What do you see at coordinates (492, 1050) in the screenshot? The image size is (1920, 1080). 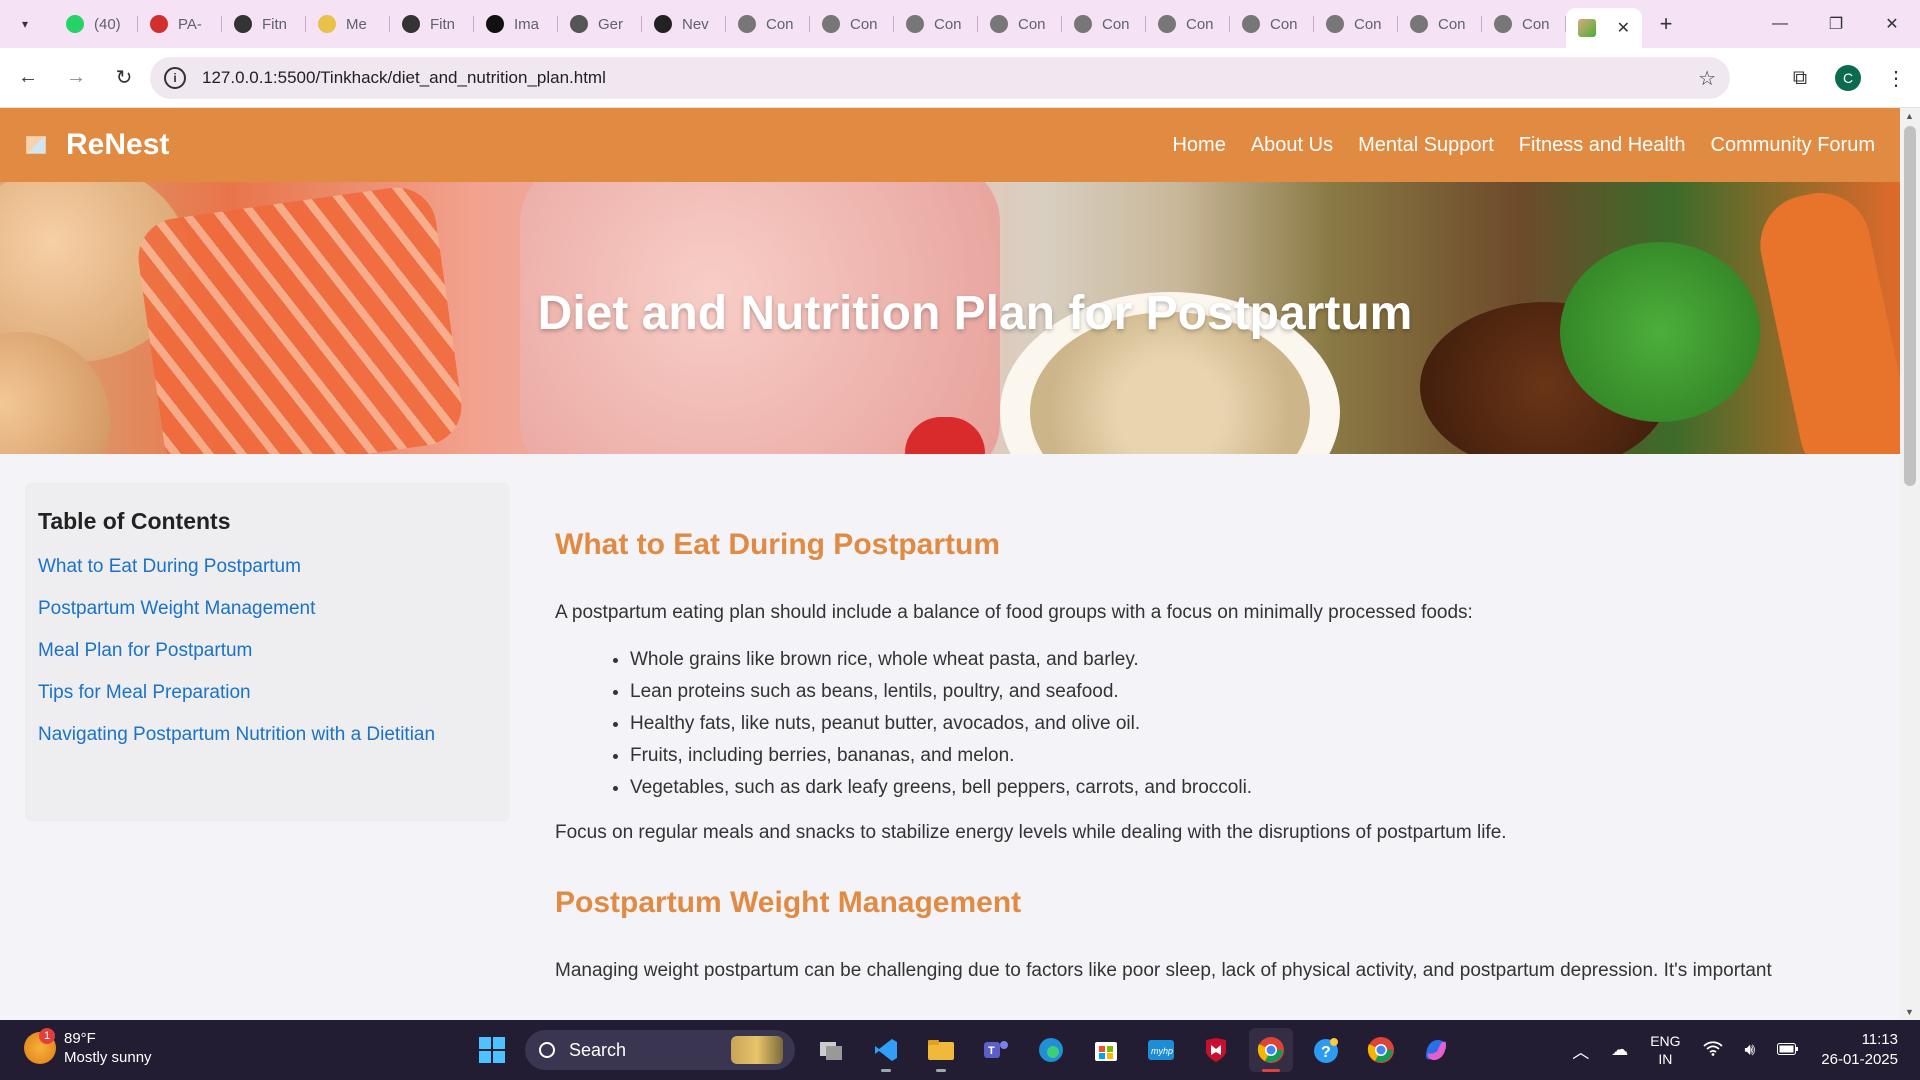 I see `start-windows-icon` at bounding box center [492, 1050].